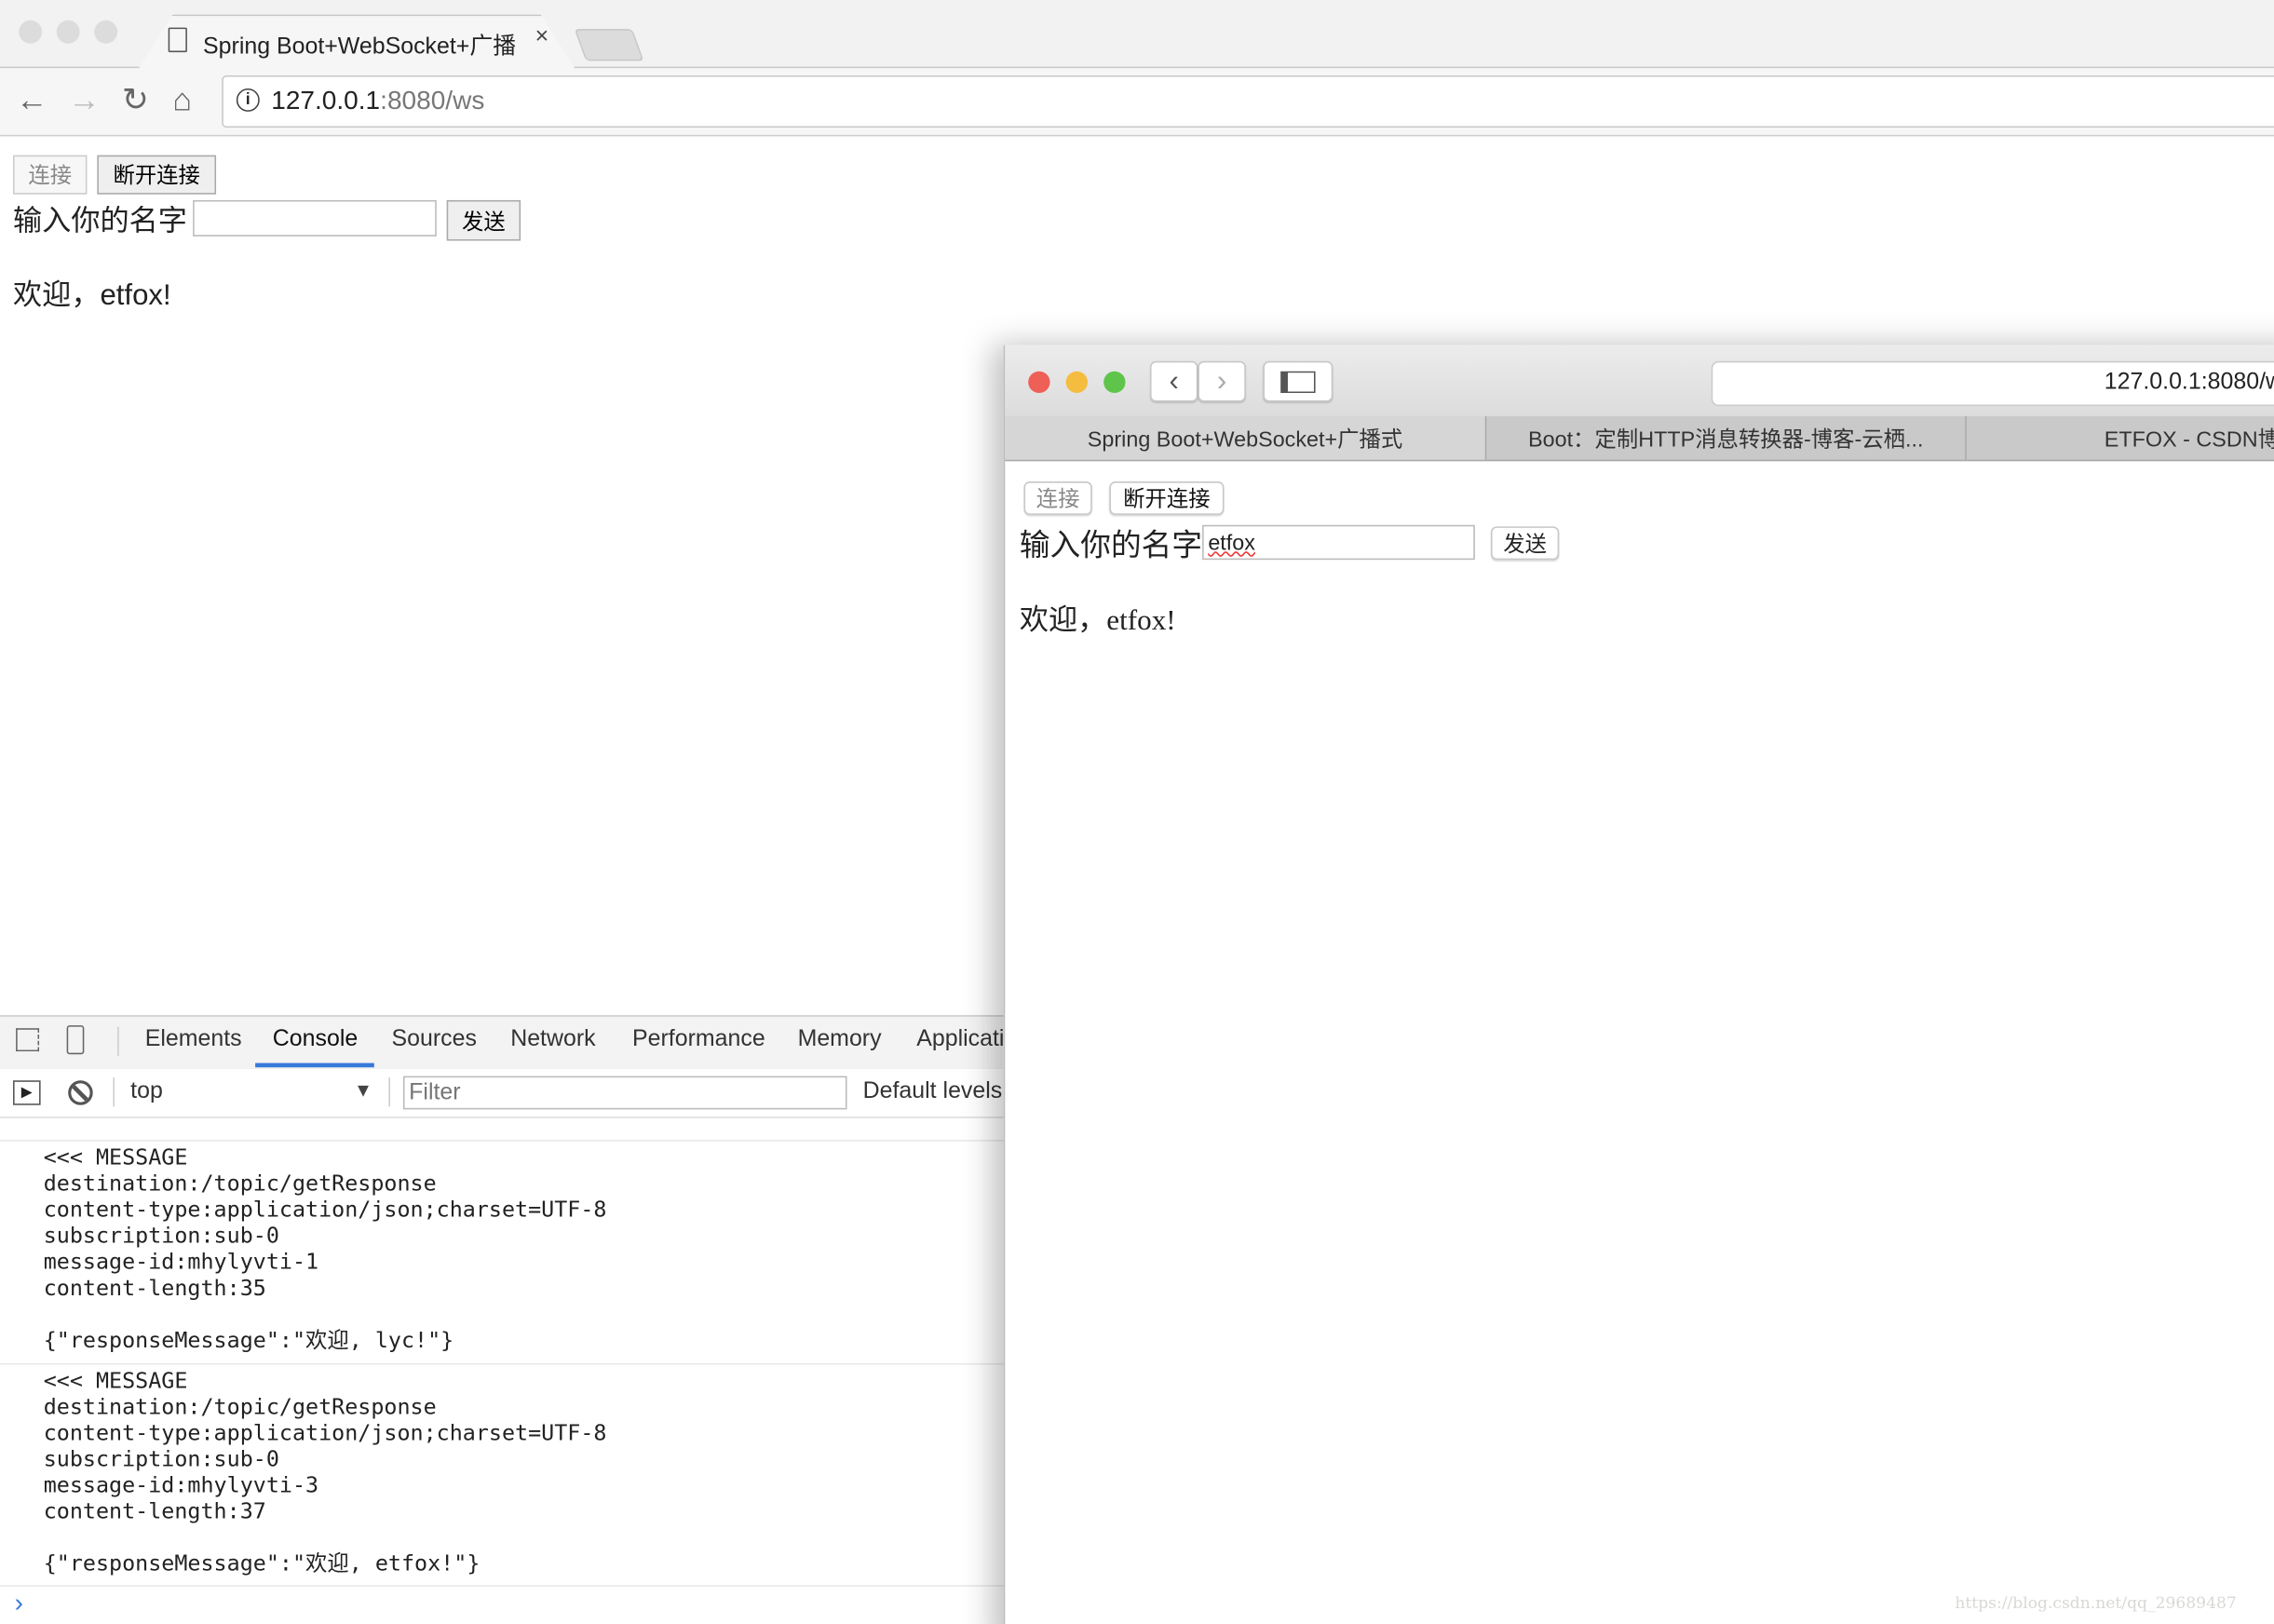 The image size is (2274, 1624). Describe the element at coordinates (315, 218) in the screenshot. I see `name-input` at that location.